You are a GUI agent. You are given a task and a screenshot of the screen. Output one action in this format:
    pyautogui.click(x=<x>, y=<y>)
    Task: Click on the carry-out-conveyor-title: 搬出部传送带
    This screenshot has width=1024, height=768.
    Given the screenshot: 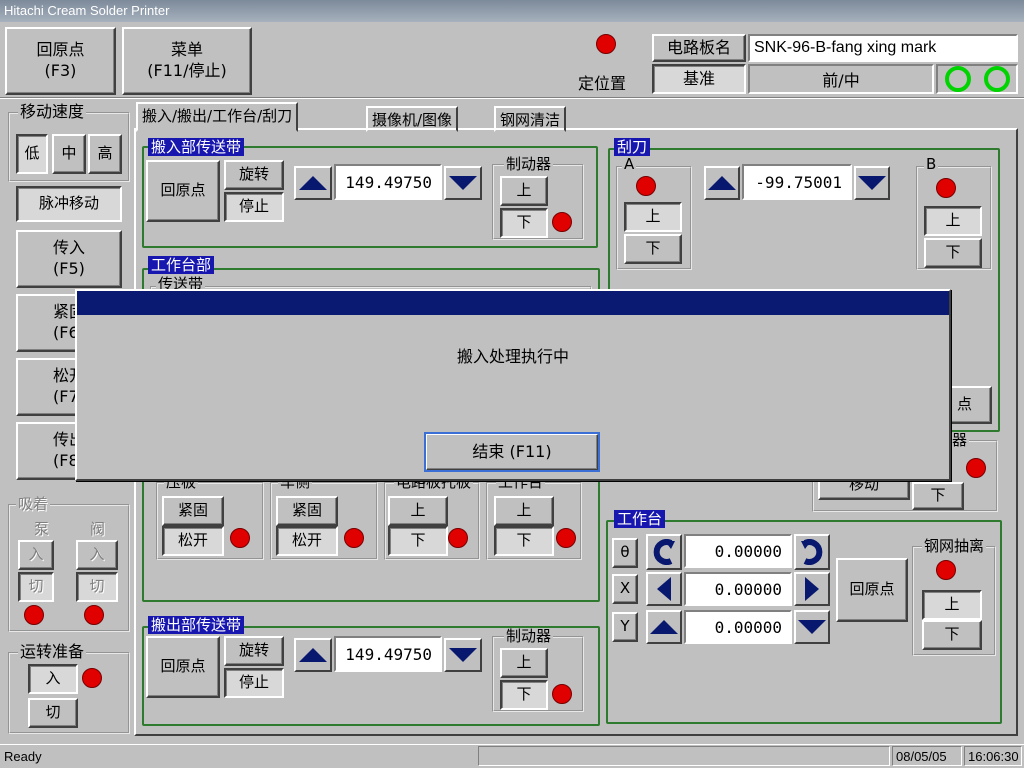 What is the action you would take?
    pyautogui.click(x=196, y=625)
    